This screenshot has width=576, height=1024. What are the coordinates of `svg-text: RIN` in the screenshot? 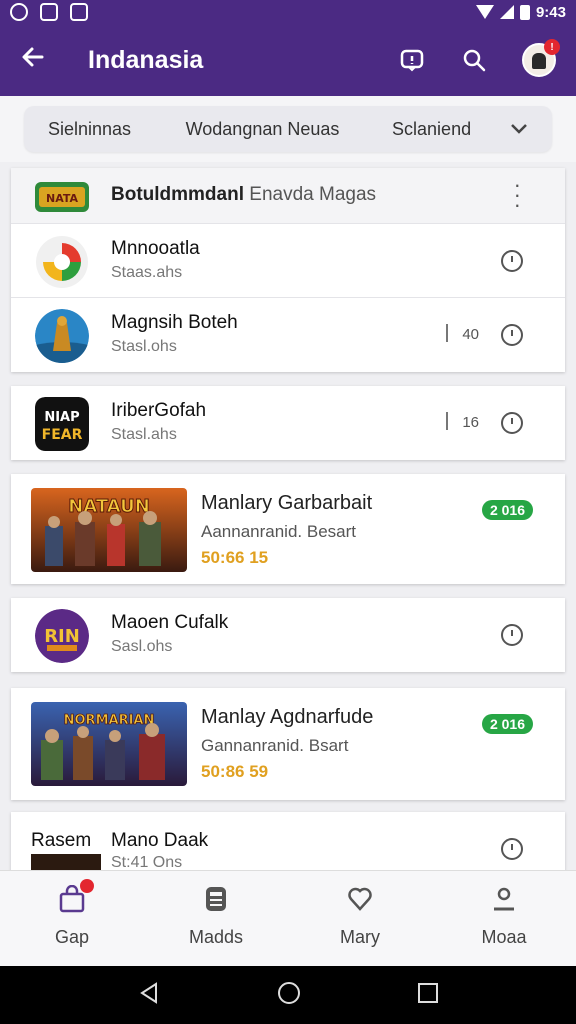 It's located at (62, 636).